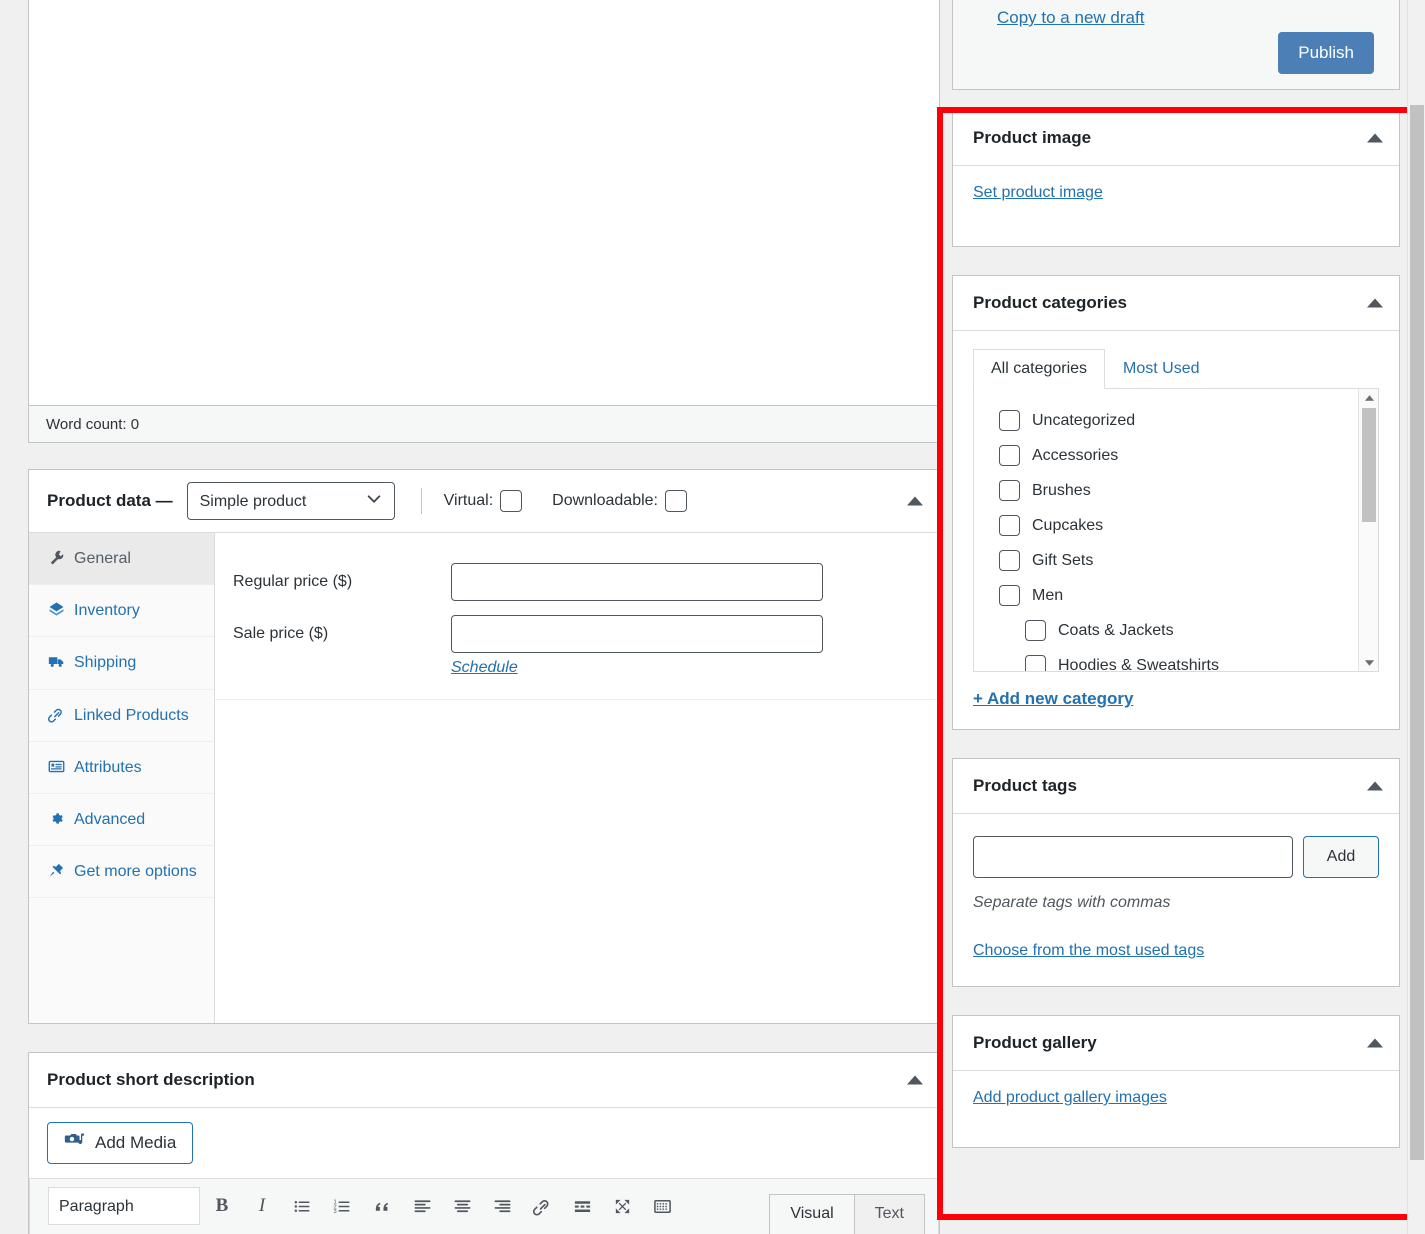  Describe the element at coordinates (1417, 632) in the screenshot. I see `page-scrollbar-thumb` at that location.